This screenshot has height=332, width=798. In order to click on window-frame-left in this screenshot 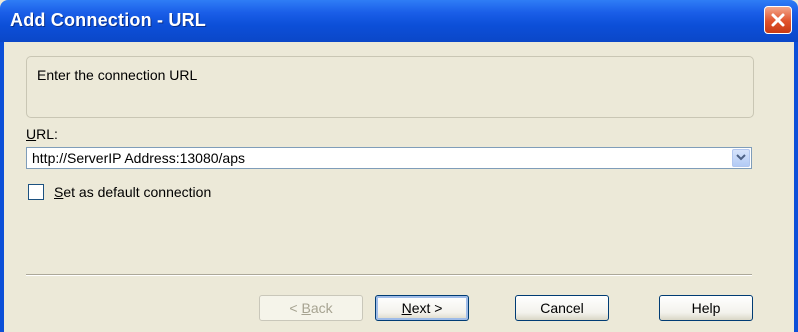, I will do `click(2, 187)`.